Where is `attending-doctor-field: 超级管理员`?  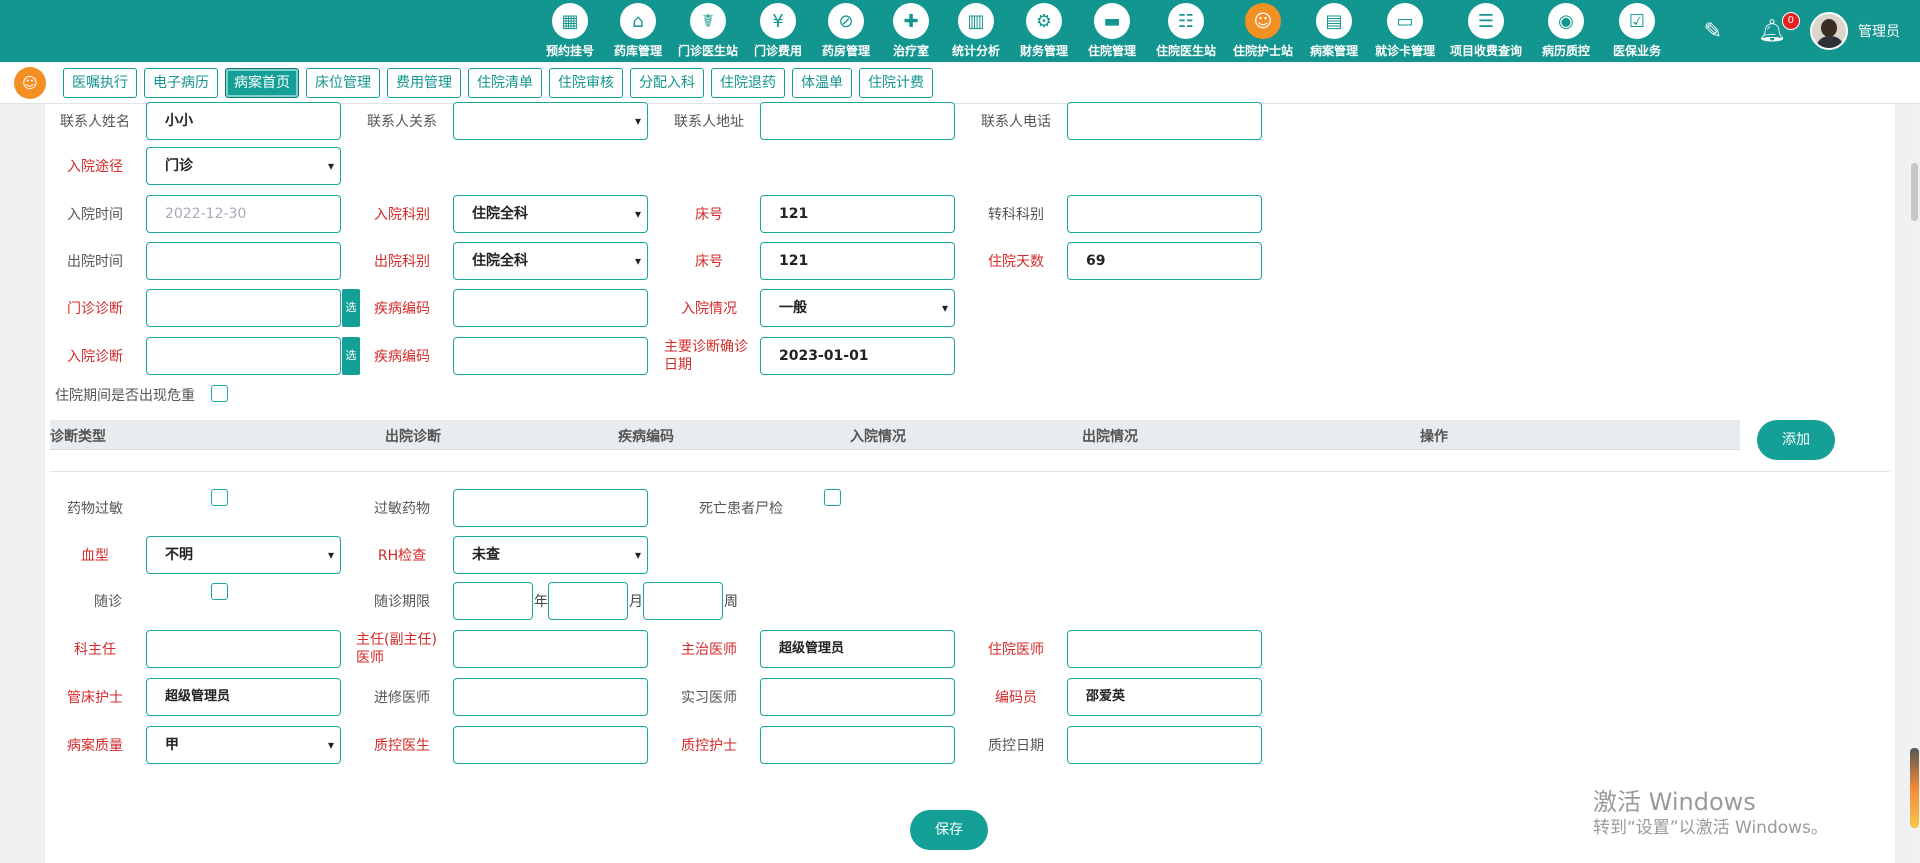 attending-doctor-field: 超级管理员 is located at coordinates (857, 649).